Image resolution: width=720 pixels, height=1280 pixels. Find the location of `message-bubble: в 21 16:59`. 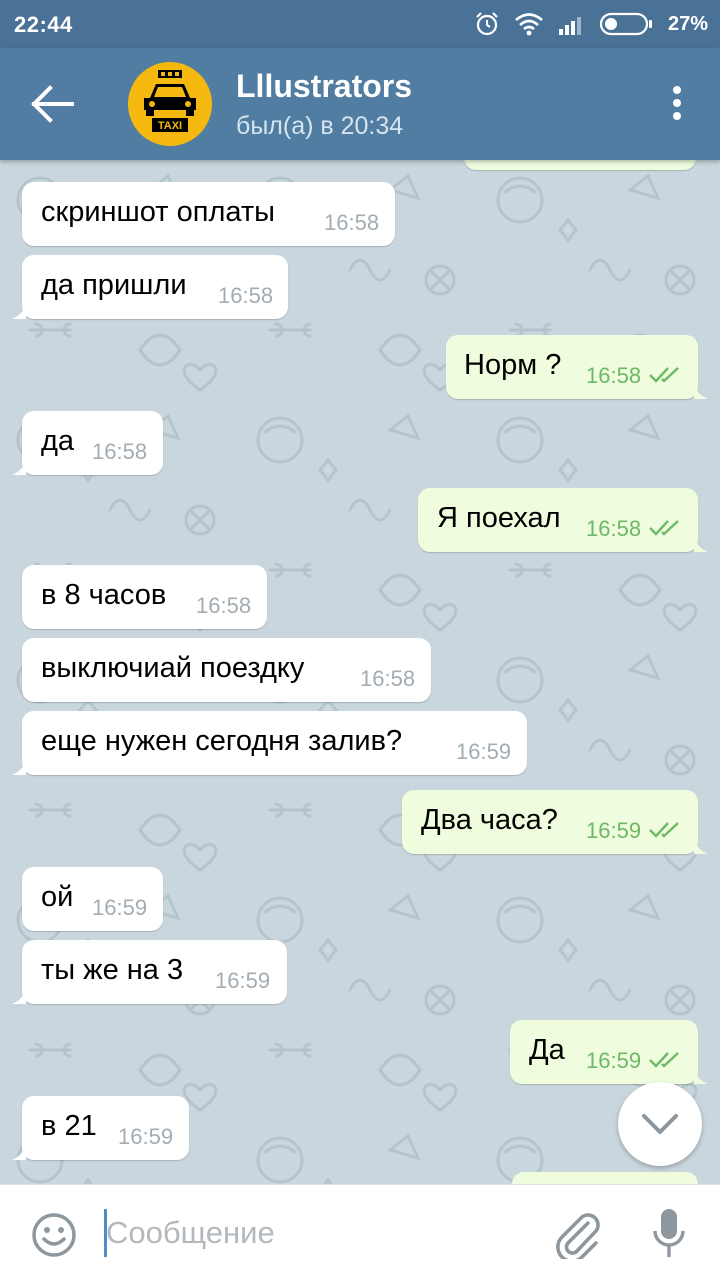

message-bubble: в 21 16:59 is located at coordinates (100, 1128).